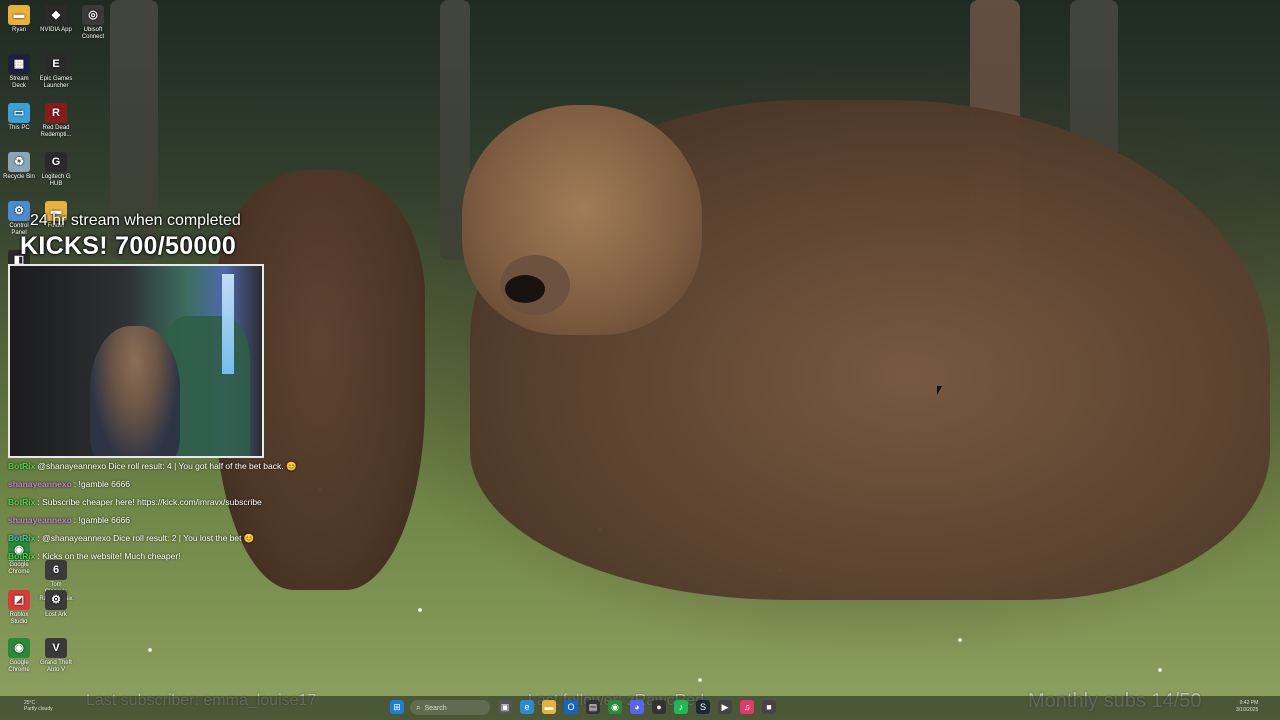  Describe the element at coordinates (435, 708) in the screenshot. I see `search-placeholder: Search` at that location.